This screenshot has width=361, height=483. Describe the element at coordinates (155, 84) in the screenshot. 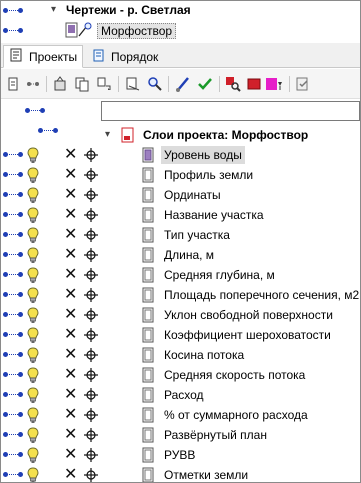

I see `find-icon` at that location.